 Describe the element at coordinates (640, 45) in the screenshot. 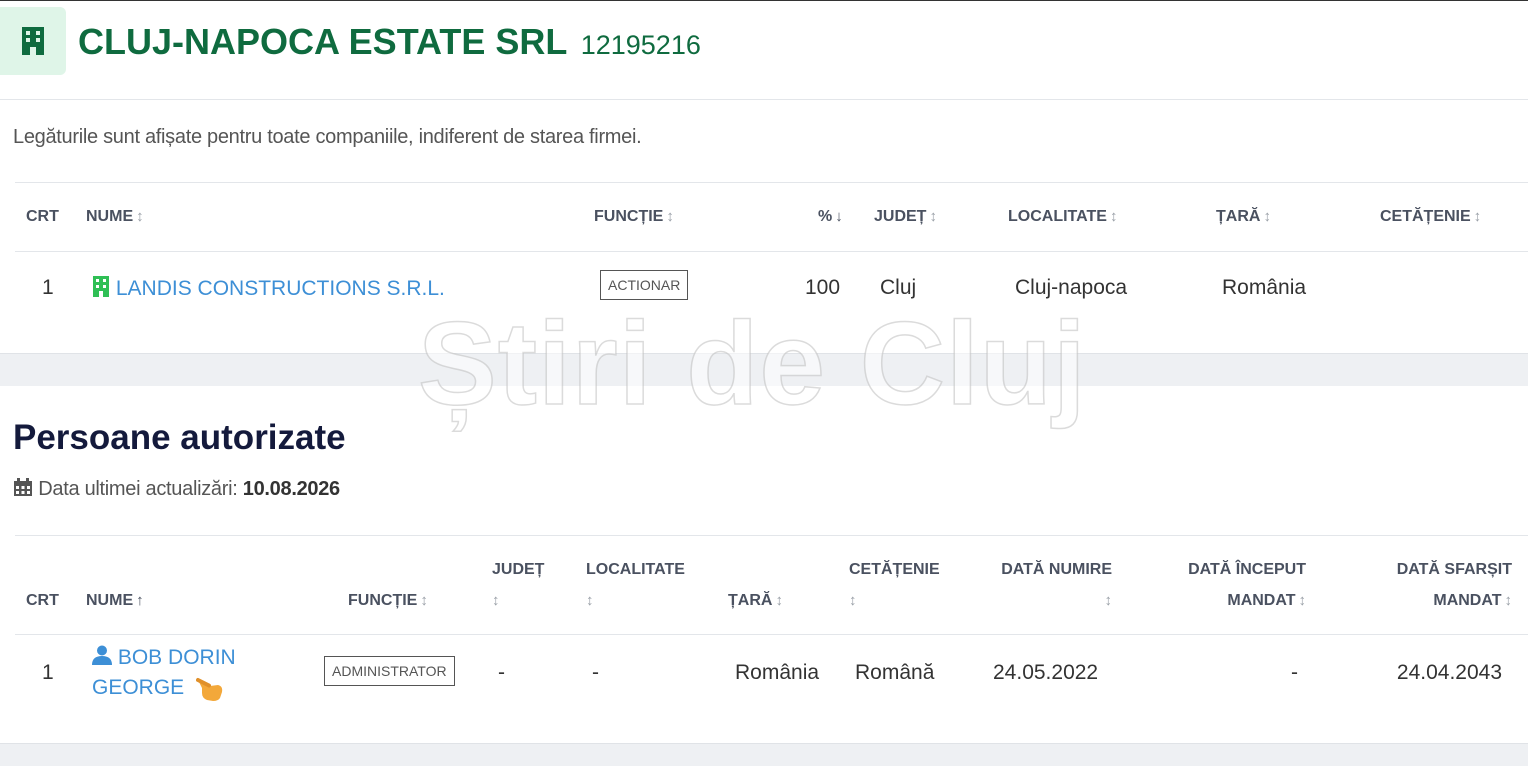

I see `company-code: 12195216` at that location.